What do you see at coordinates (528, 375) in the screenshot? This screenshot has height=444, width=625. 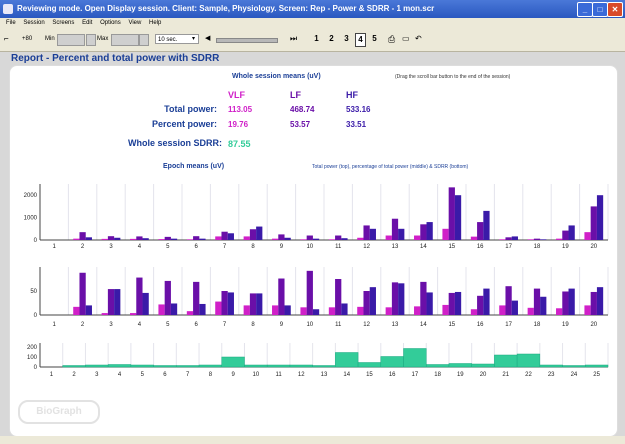 I see `x-tick-label: 22` at bounding box center [528, 375].